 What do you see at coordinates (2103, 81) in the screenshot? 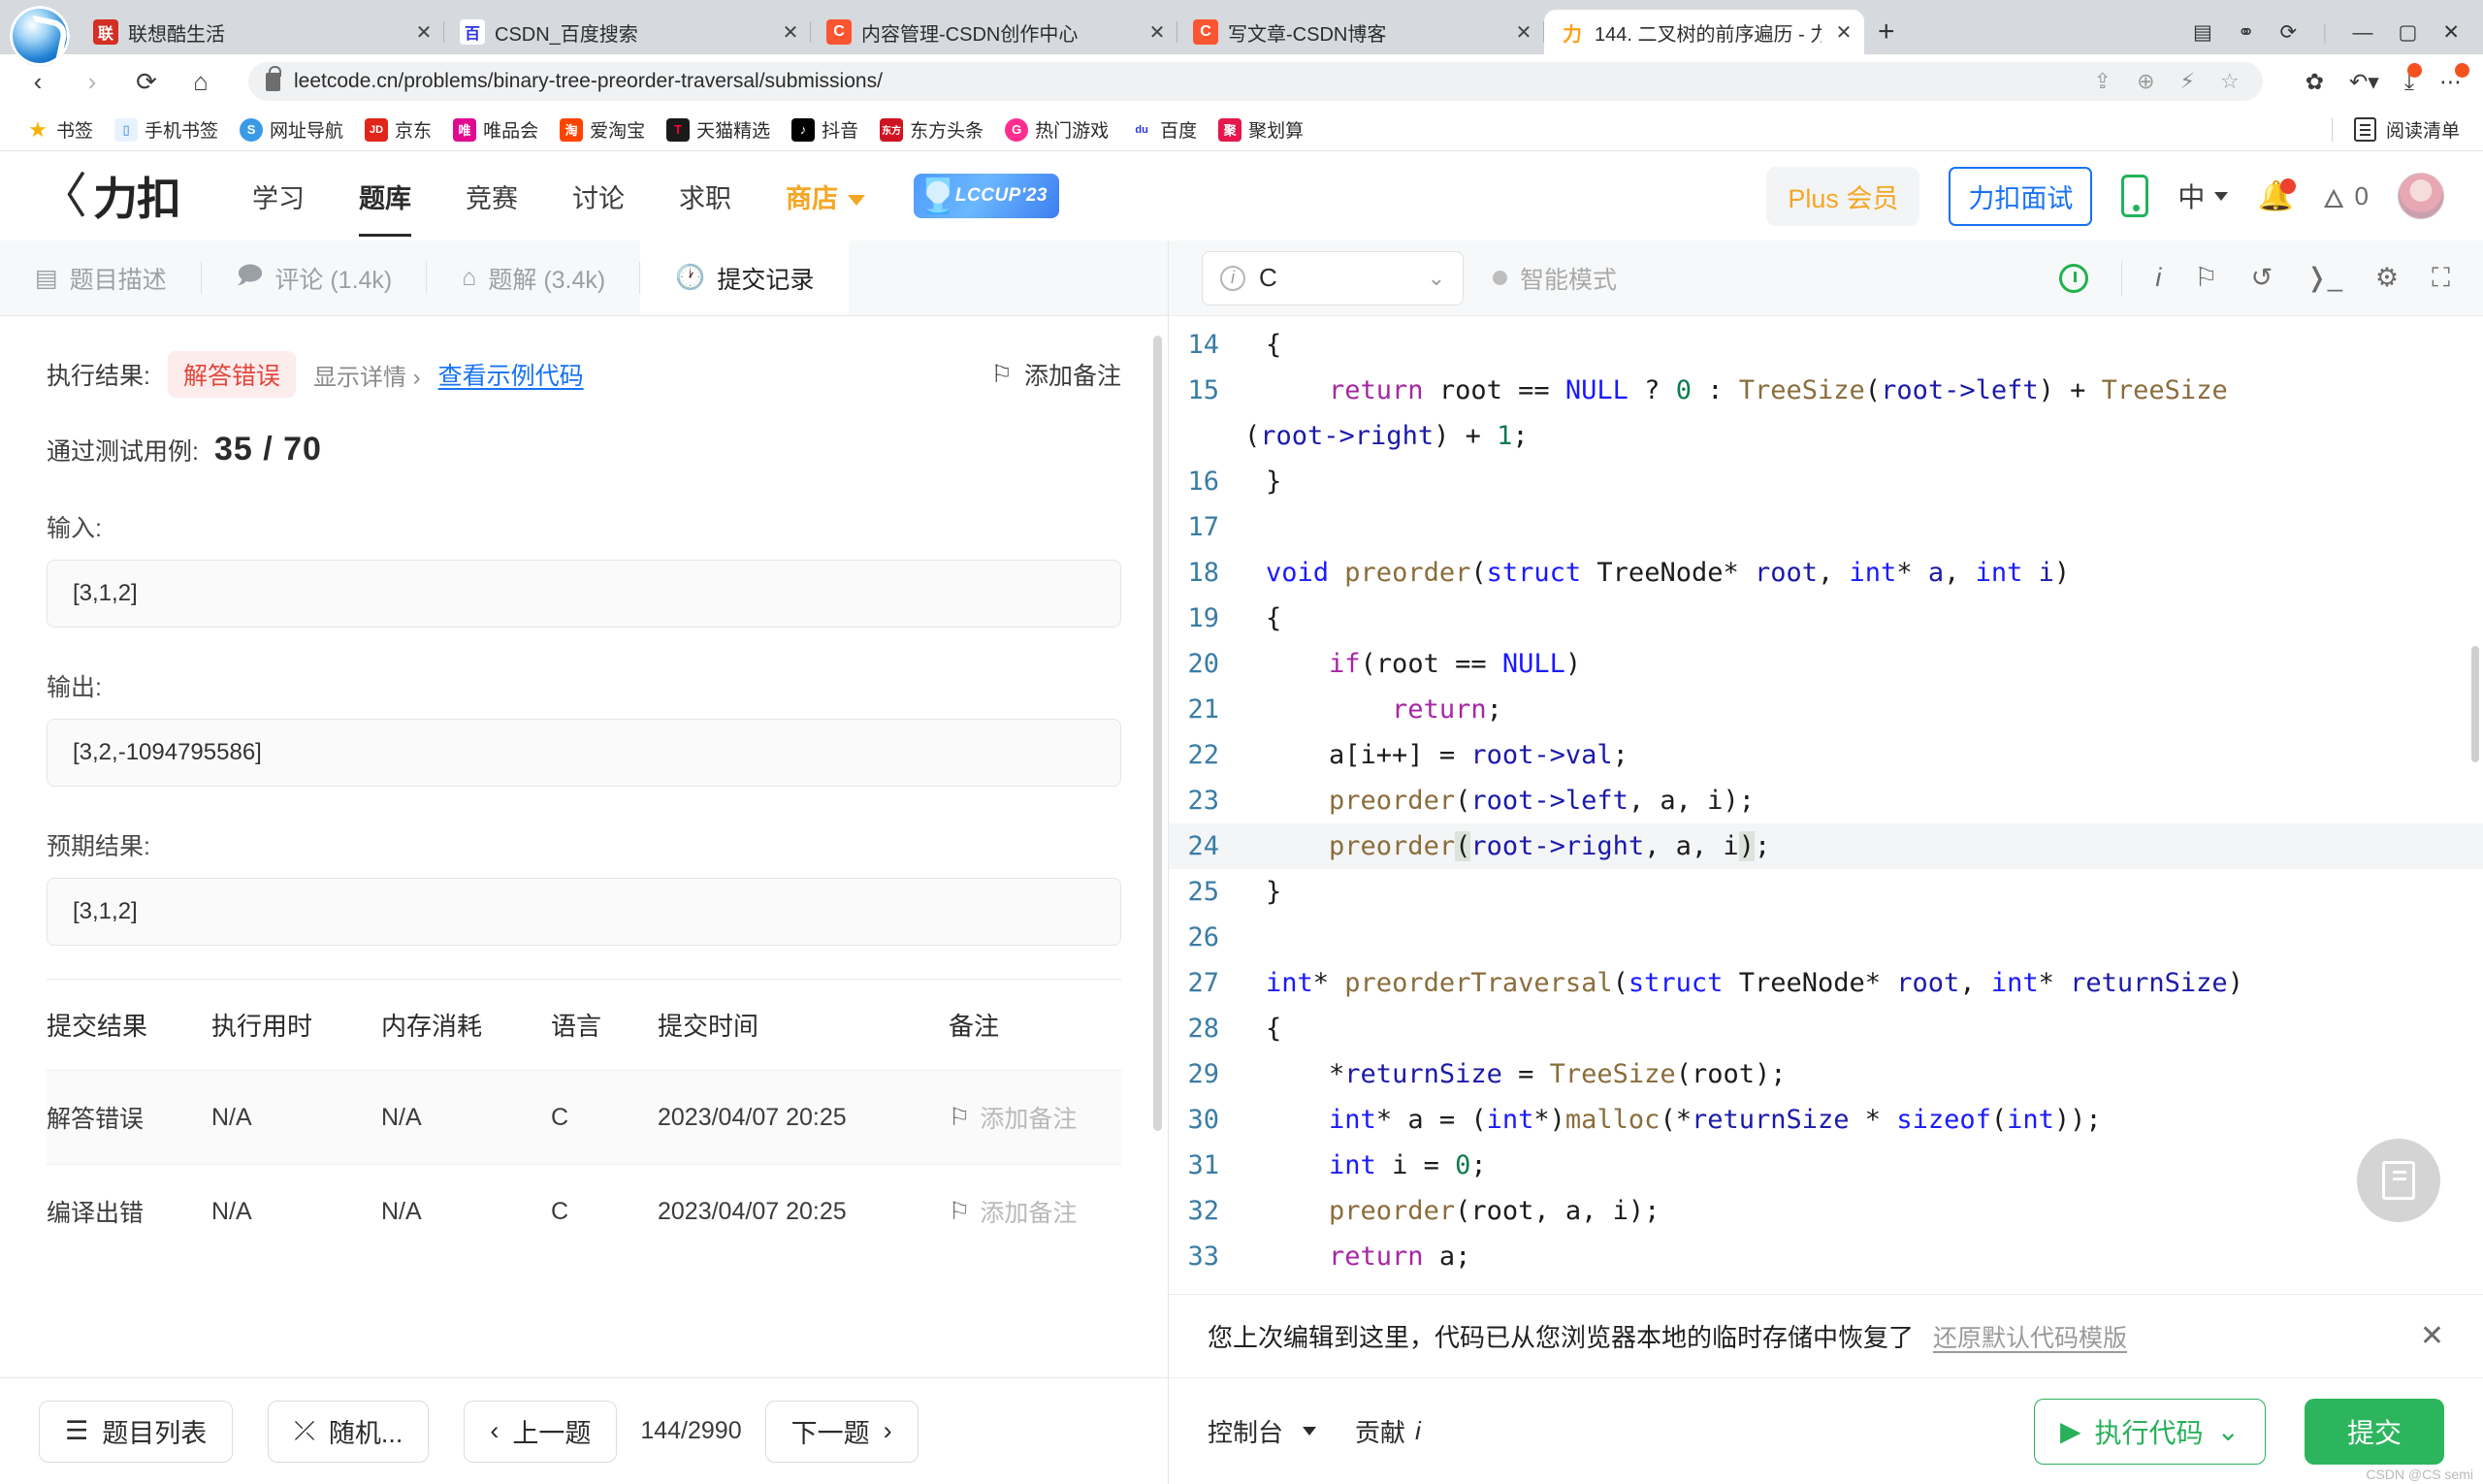
I see `share-icon: ⇪` at bounding box center [2103, 81].